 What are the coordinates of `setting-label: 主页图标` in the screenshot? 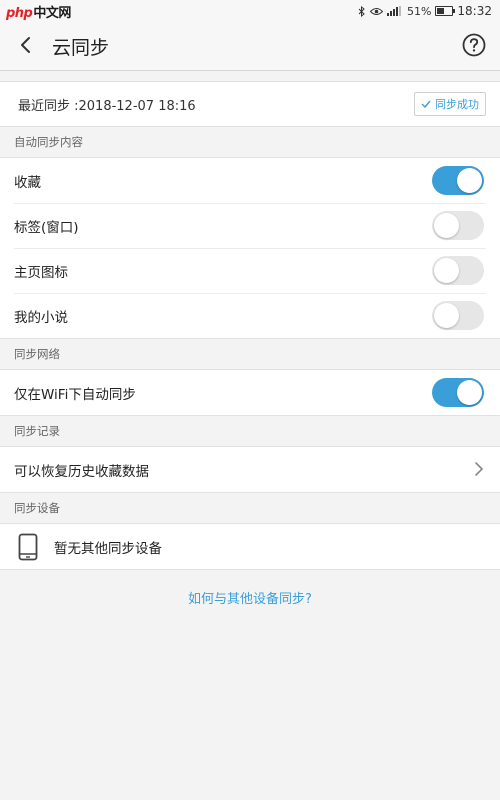 It's located at (41, 272).